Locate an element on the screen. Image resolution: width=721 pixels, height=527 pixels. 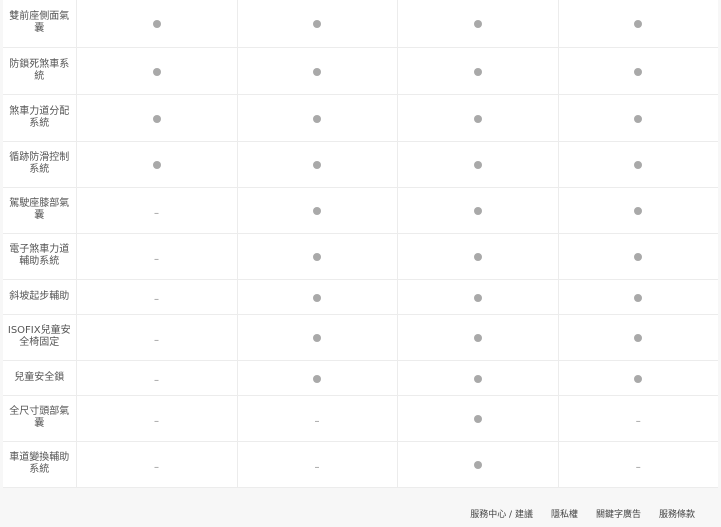
spec-row-label: 雙前座側面氣囊 is located at coordinates (40, 24).